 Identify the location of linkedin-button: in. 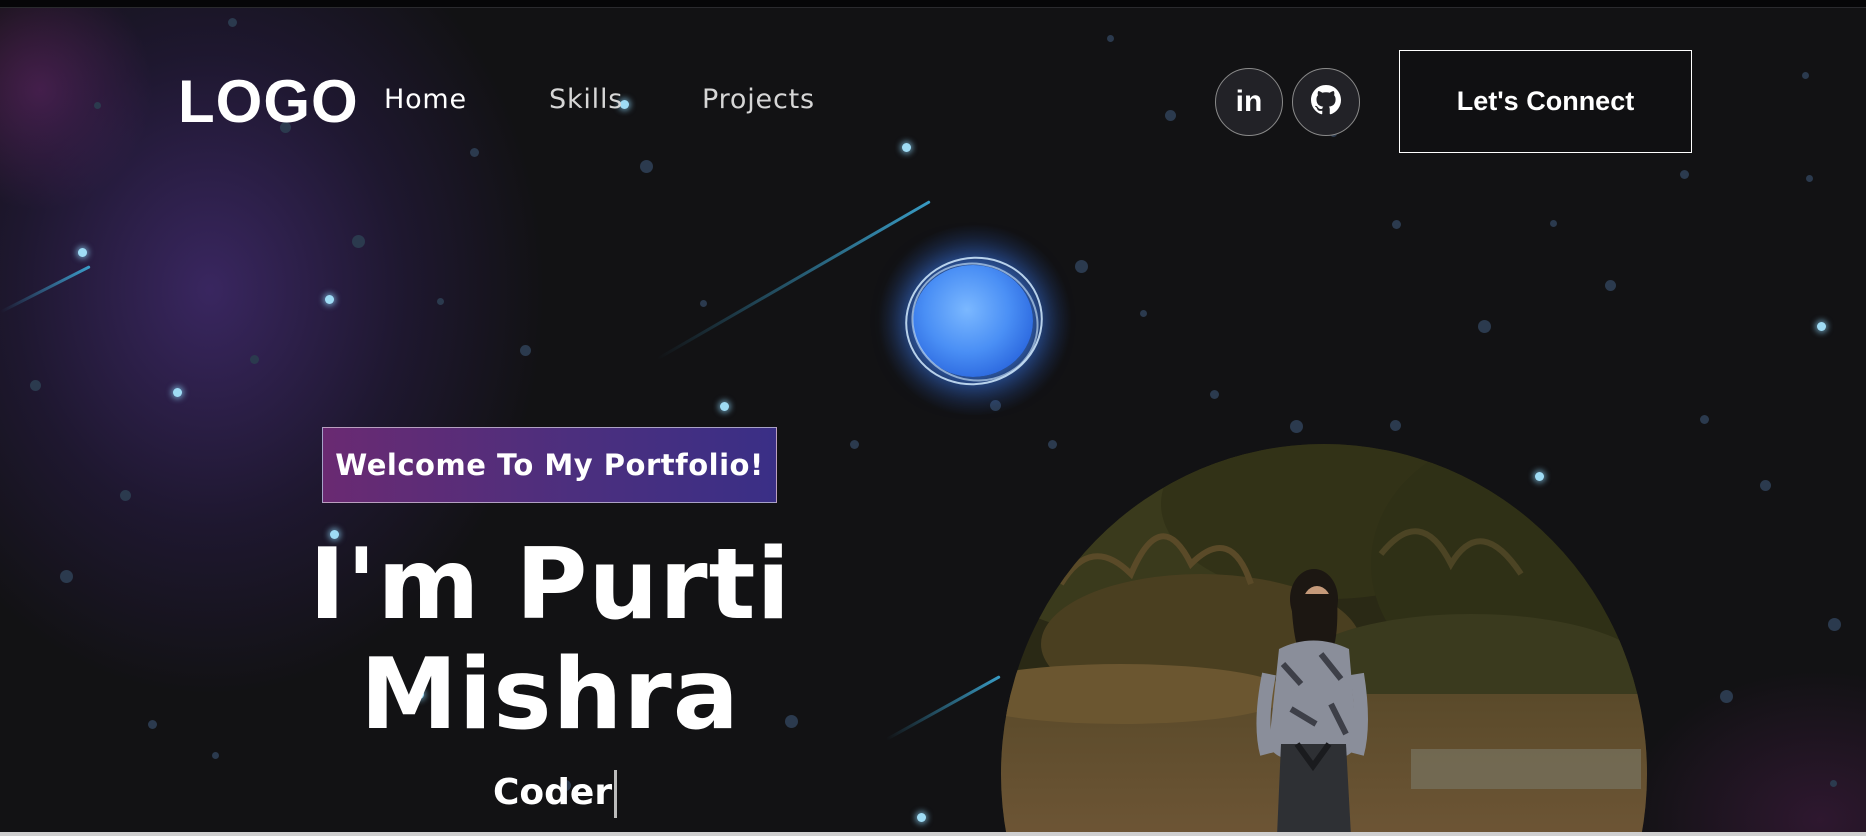
(1249, 102).